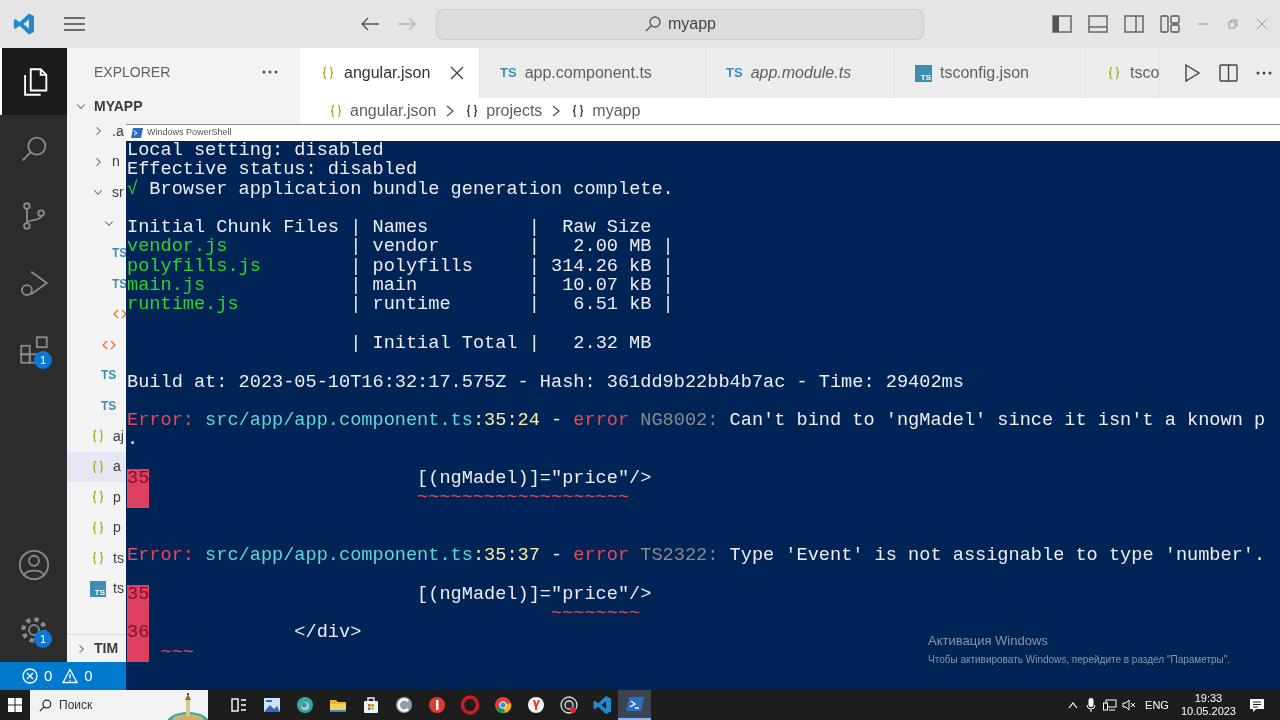  What do you see at coordinates (327, 633) in the screenshot?
I see `terminal-line: </div>` at bounding box center [327, 633].